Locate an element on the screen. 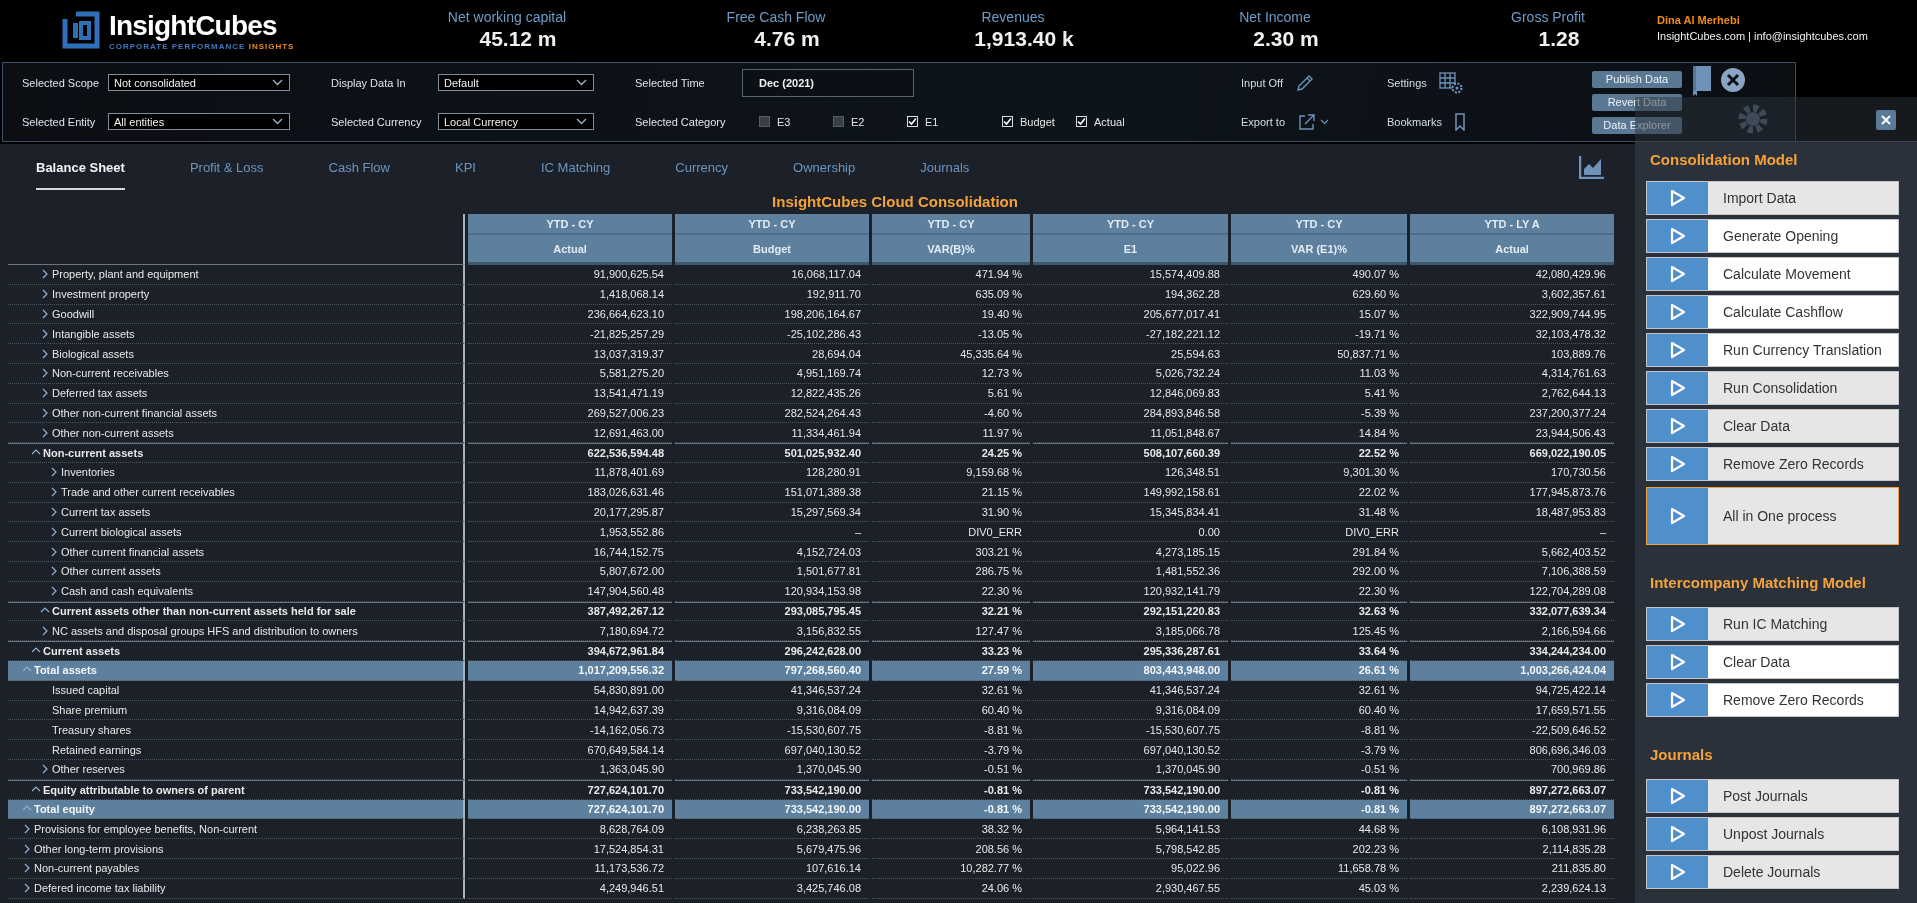 The height and width of the screenshot is (903, 1917). kpi-label: Net Income is located at coordinates (1275, 17).